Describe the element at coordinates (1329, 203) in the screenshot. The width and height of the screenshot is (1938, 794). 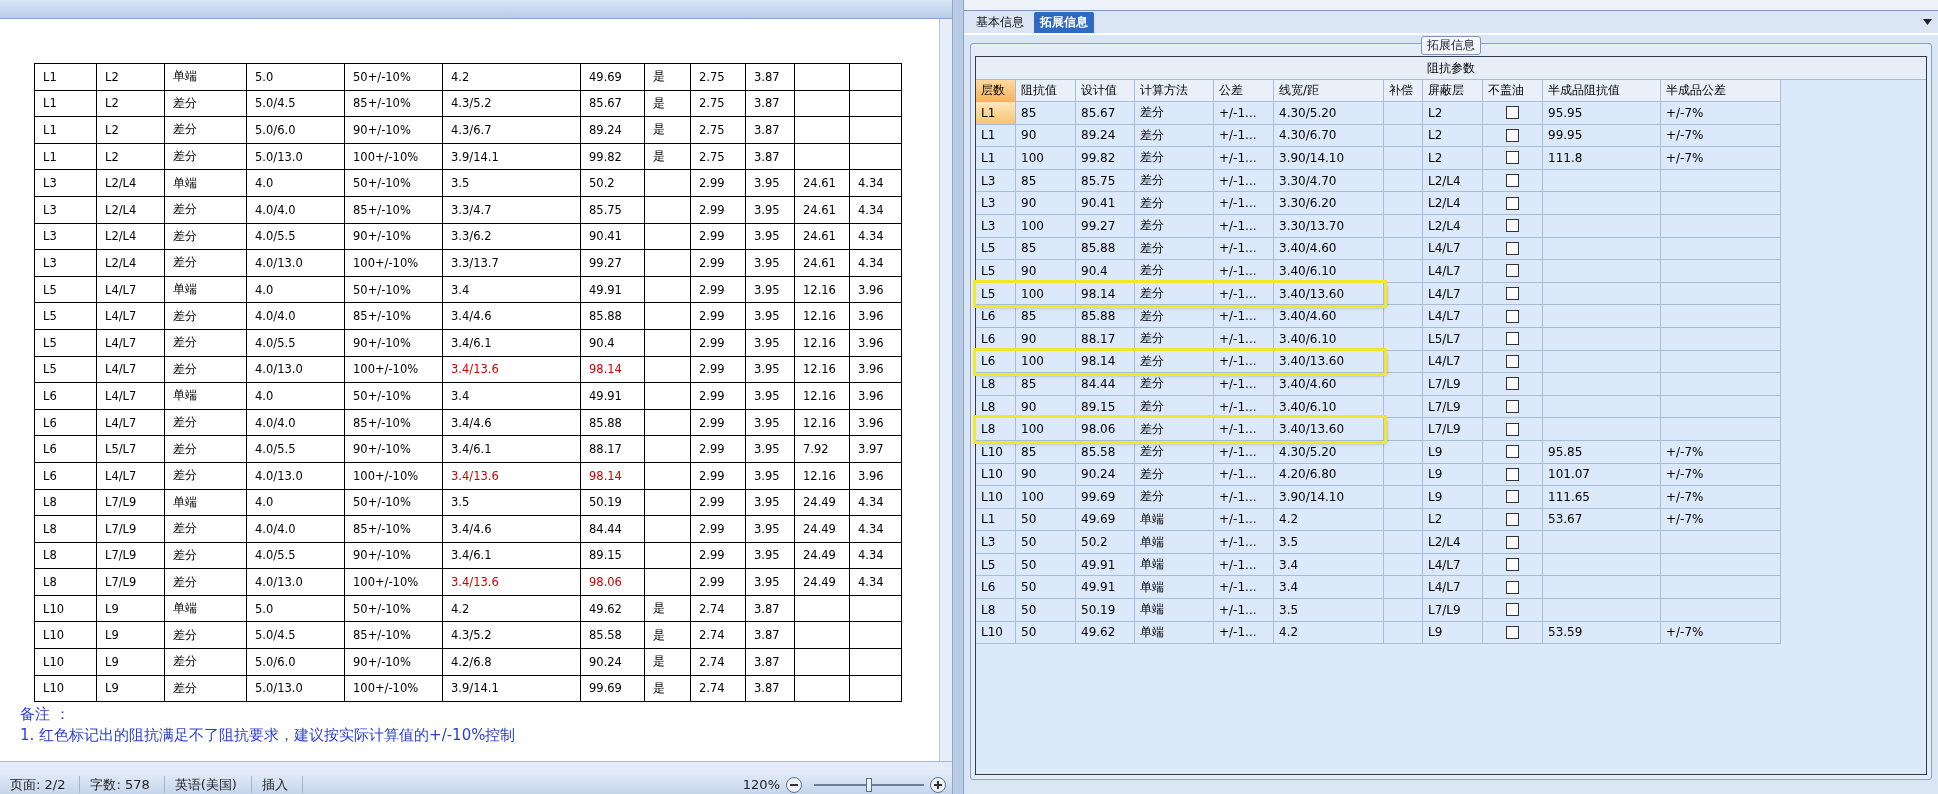
I see `grid-cell: 3.30/6.20` at that location.